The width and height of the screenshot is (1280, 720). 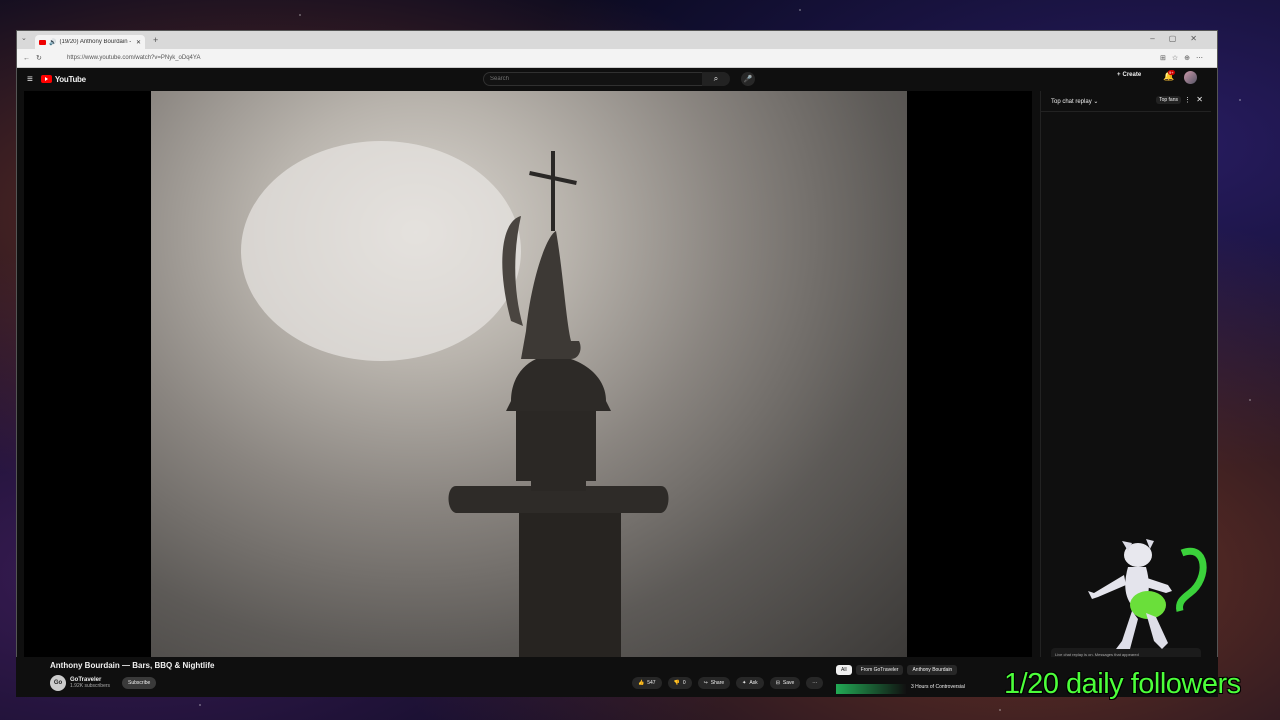 I want to click on like-button: 👍 547, so click(x=647, y=683).